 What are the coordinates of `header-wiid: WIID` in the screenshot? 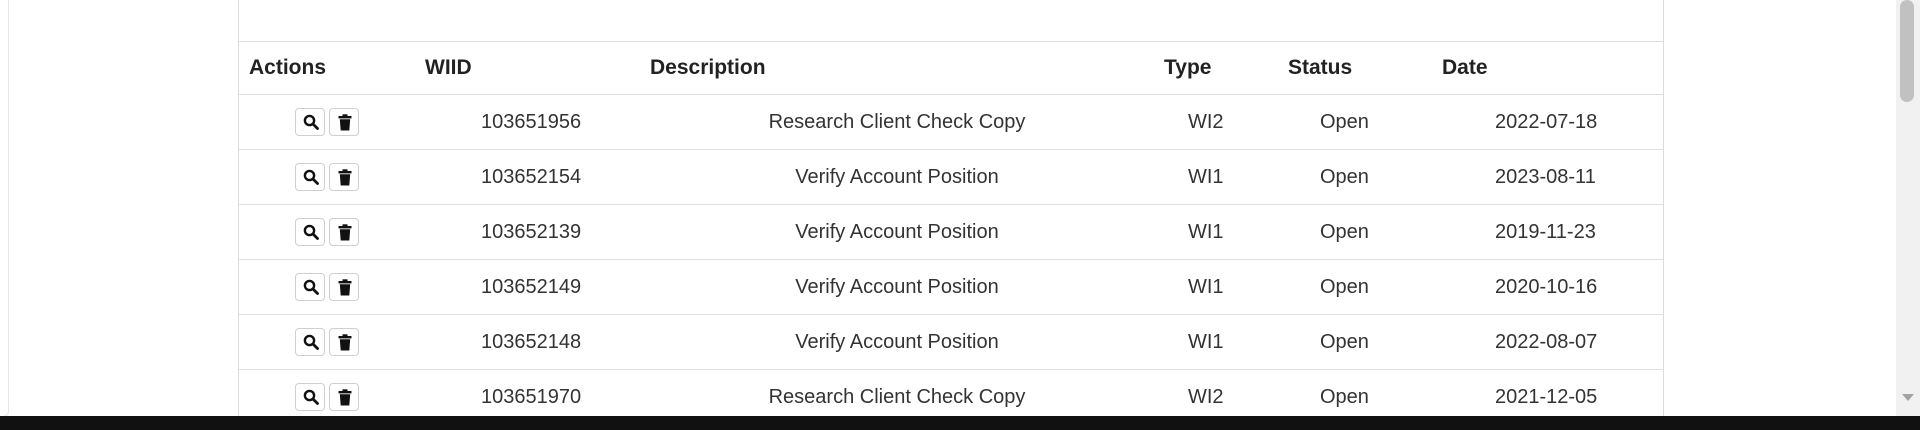 It's located at (527, 68).